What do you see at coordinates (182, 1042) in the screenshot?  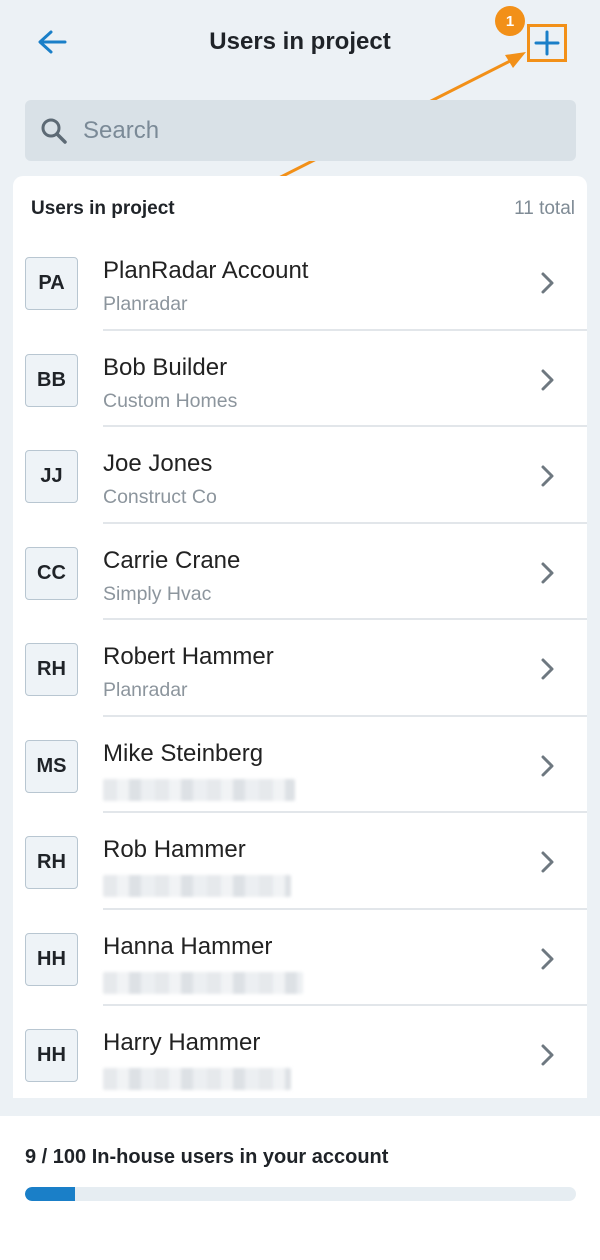 I see `user-name: Harry Hammer` at bounding box center [182, 1042].